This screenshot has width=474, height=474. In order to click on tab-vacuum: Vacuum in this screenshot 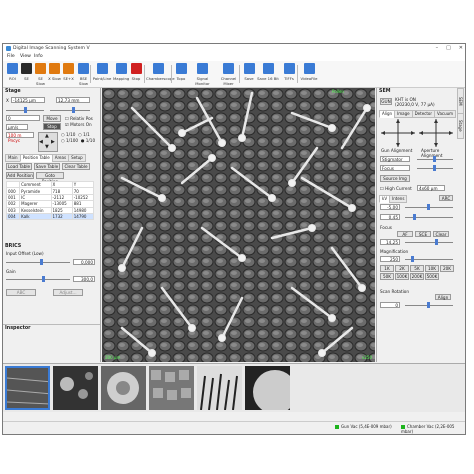, I will do `click(445, 114)`.